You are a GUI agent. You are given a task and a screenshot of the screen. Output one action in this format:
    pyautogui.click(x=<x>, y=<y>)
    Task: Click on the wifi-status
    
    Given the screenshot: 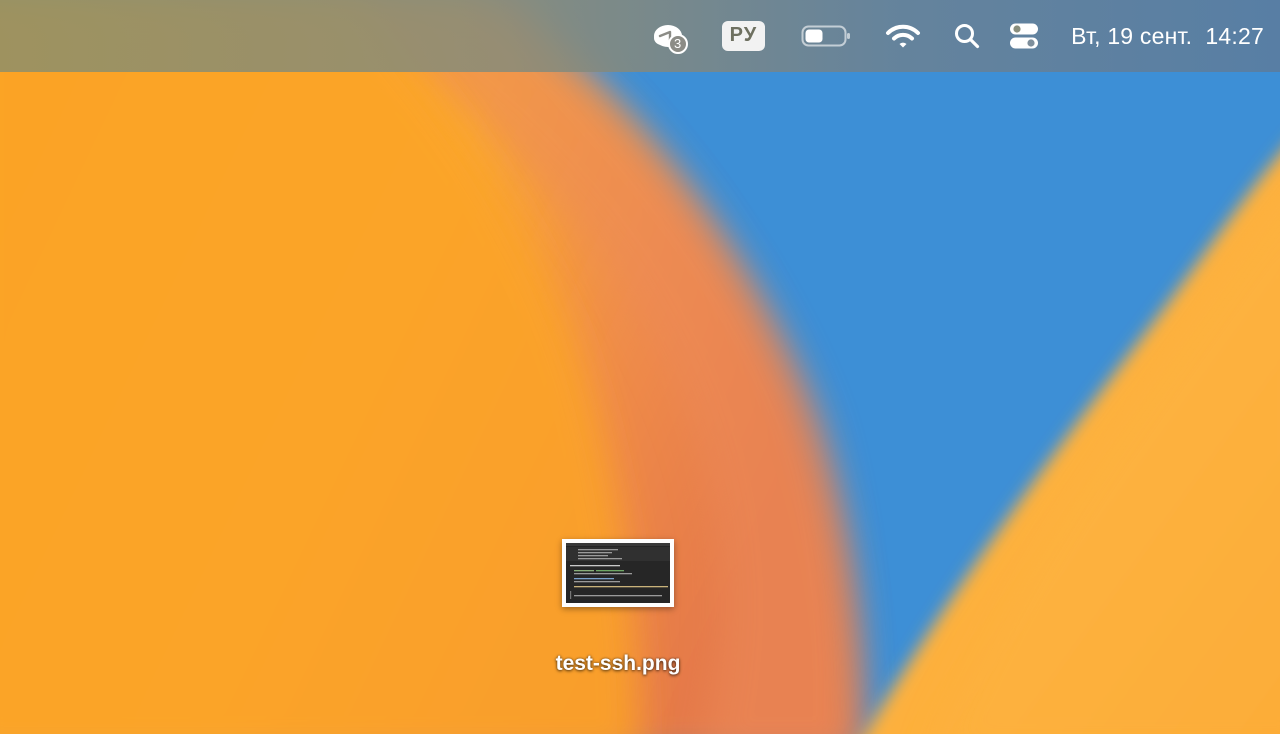 What is the action you would take?
    pyautogui.click(x=903, y=36)
    